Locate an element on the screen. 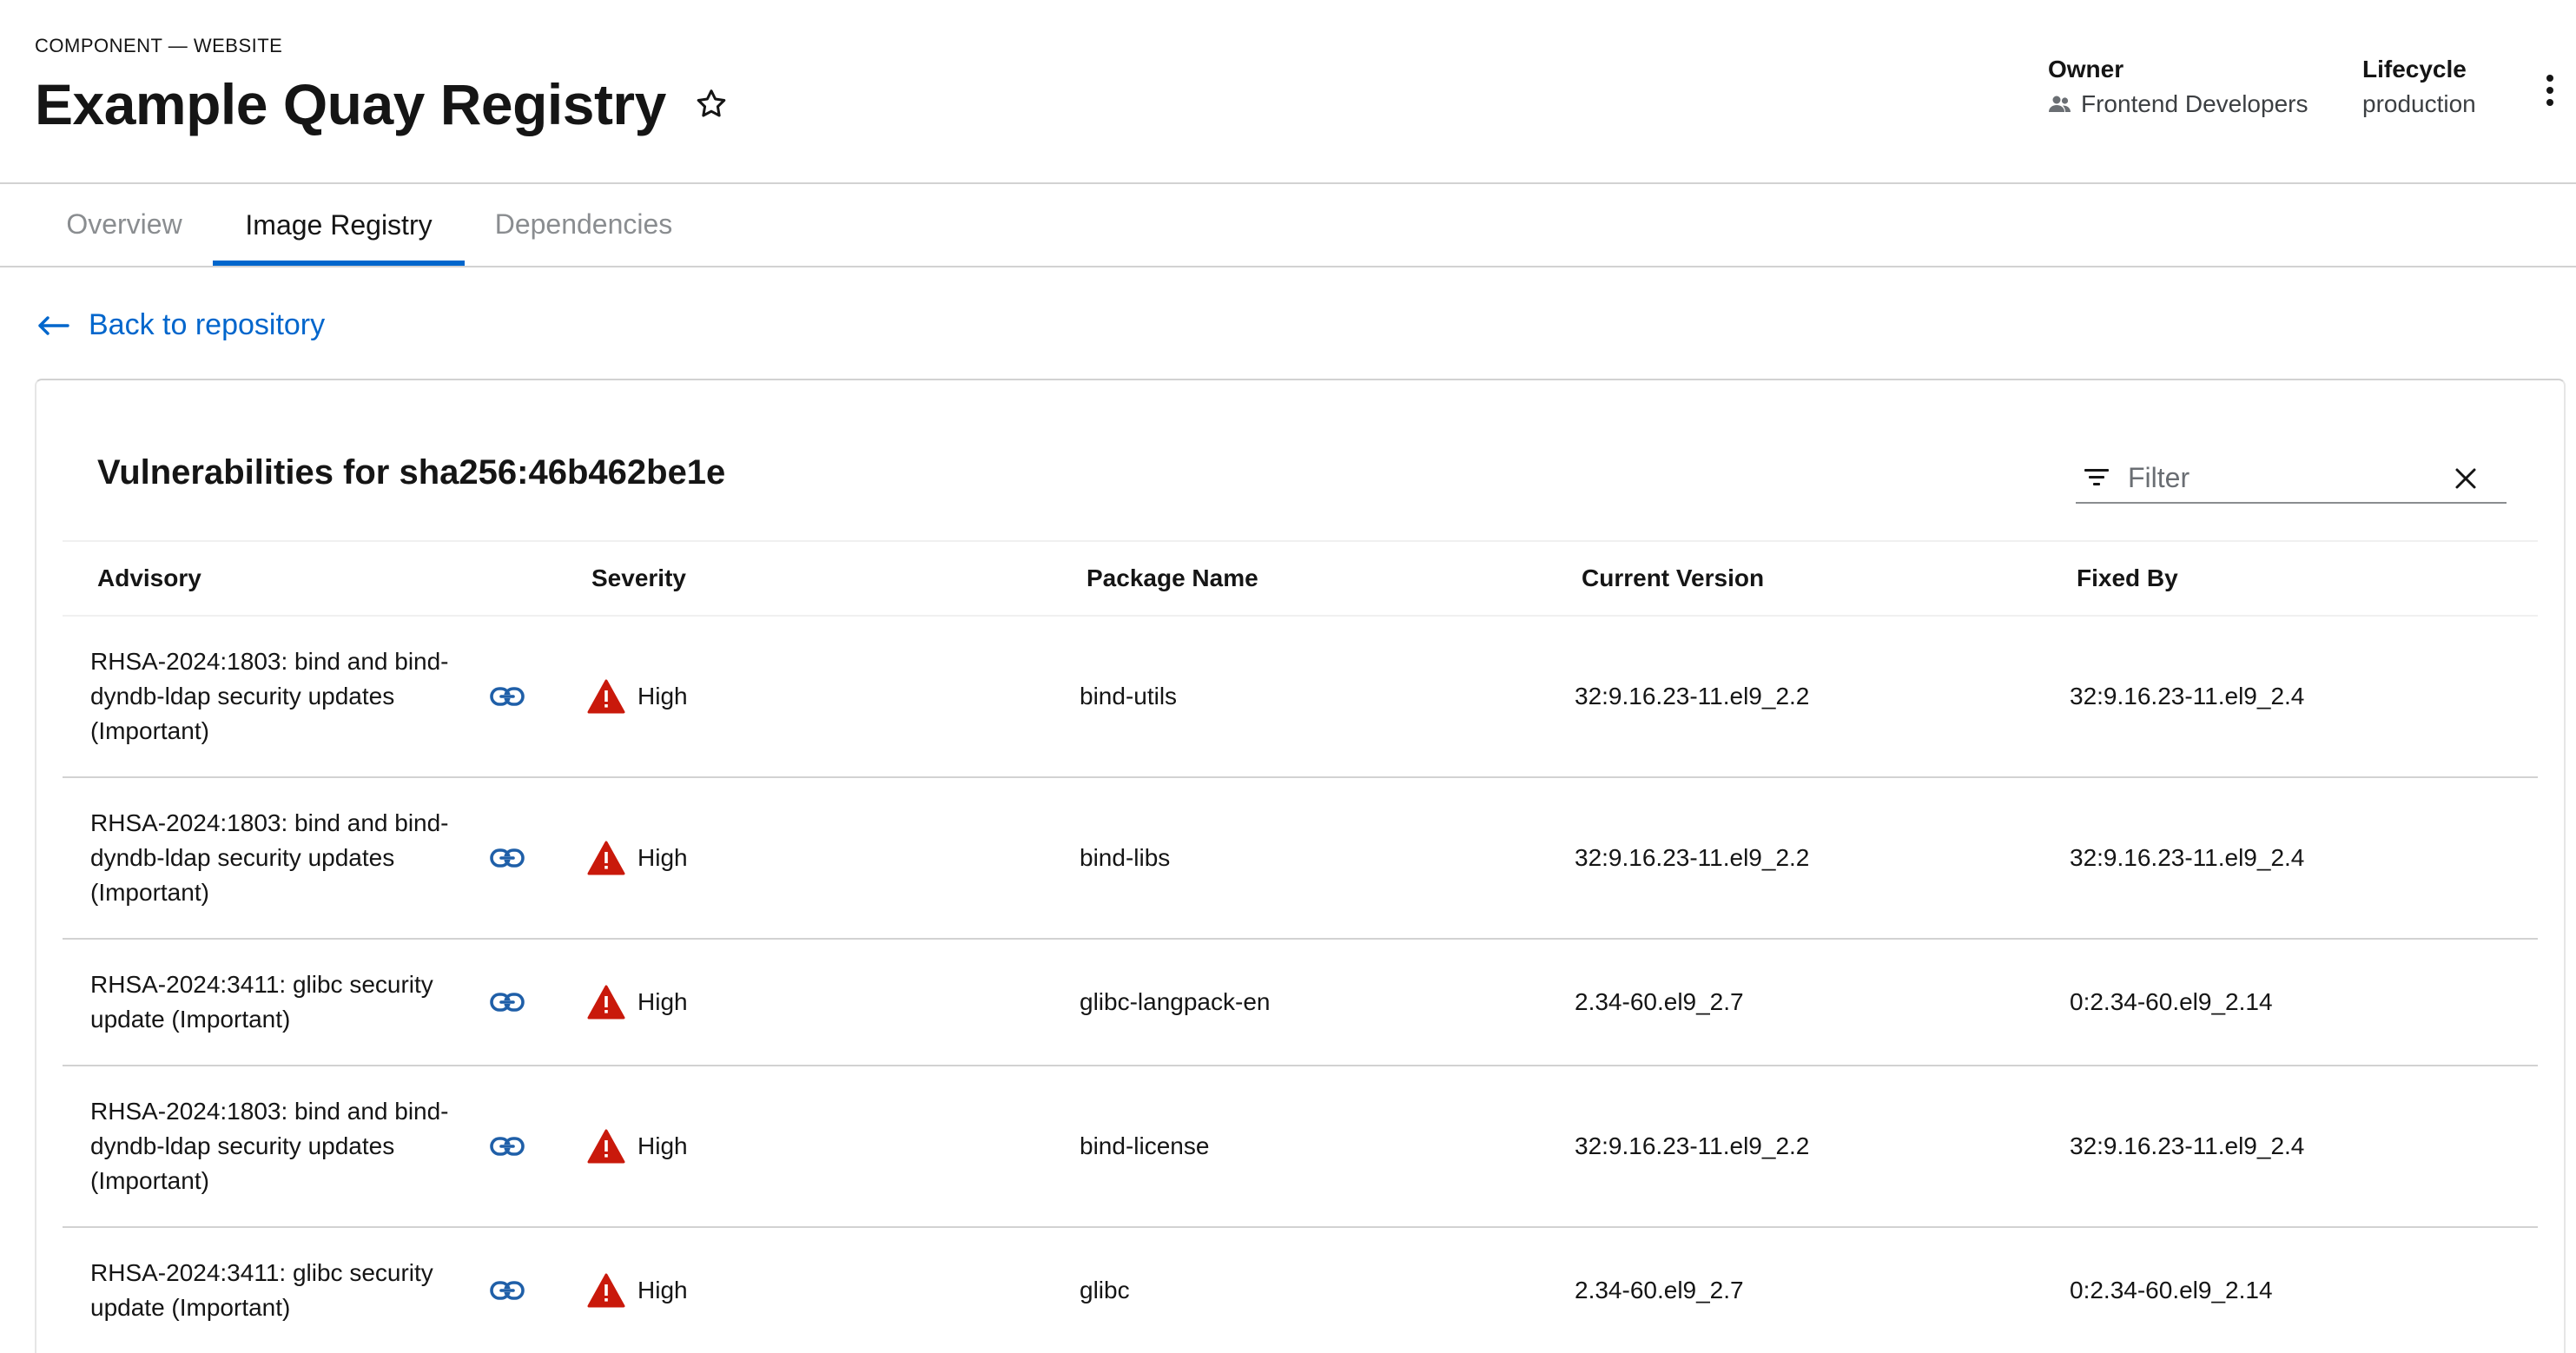 This screenshot has height=1353, width=2576. favorite-star-icon is located at coordinates (711, 104).